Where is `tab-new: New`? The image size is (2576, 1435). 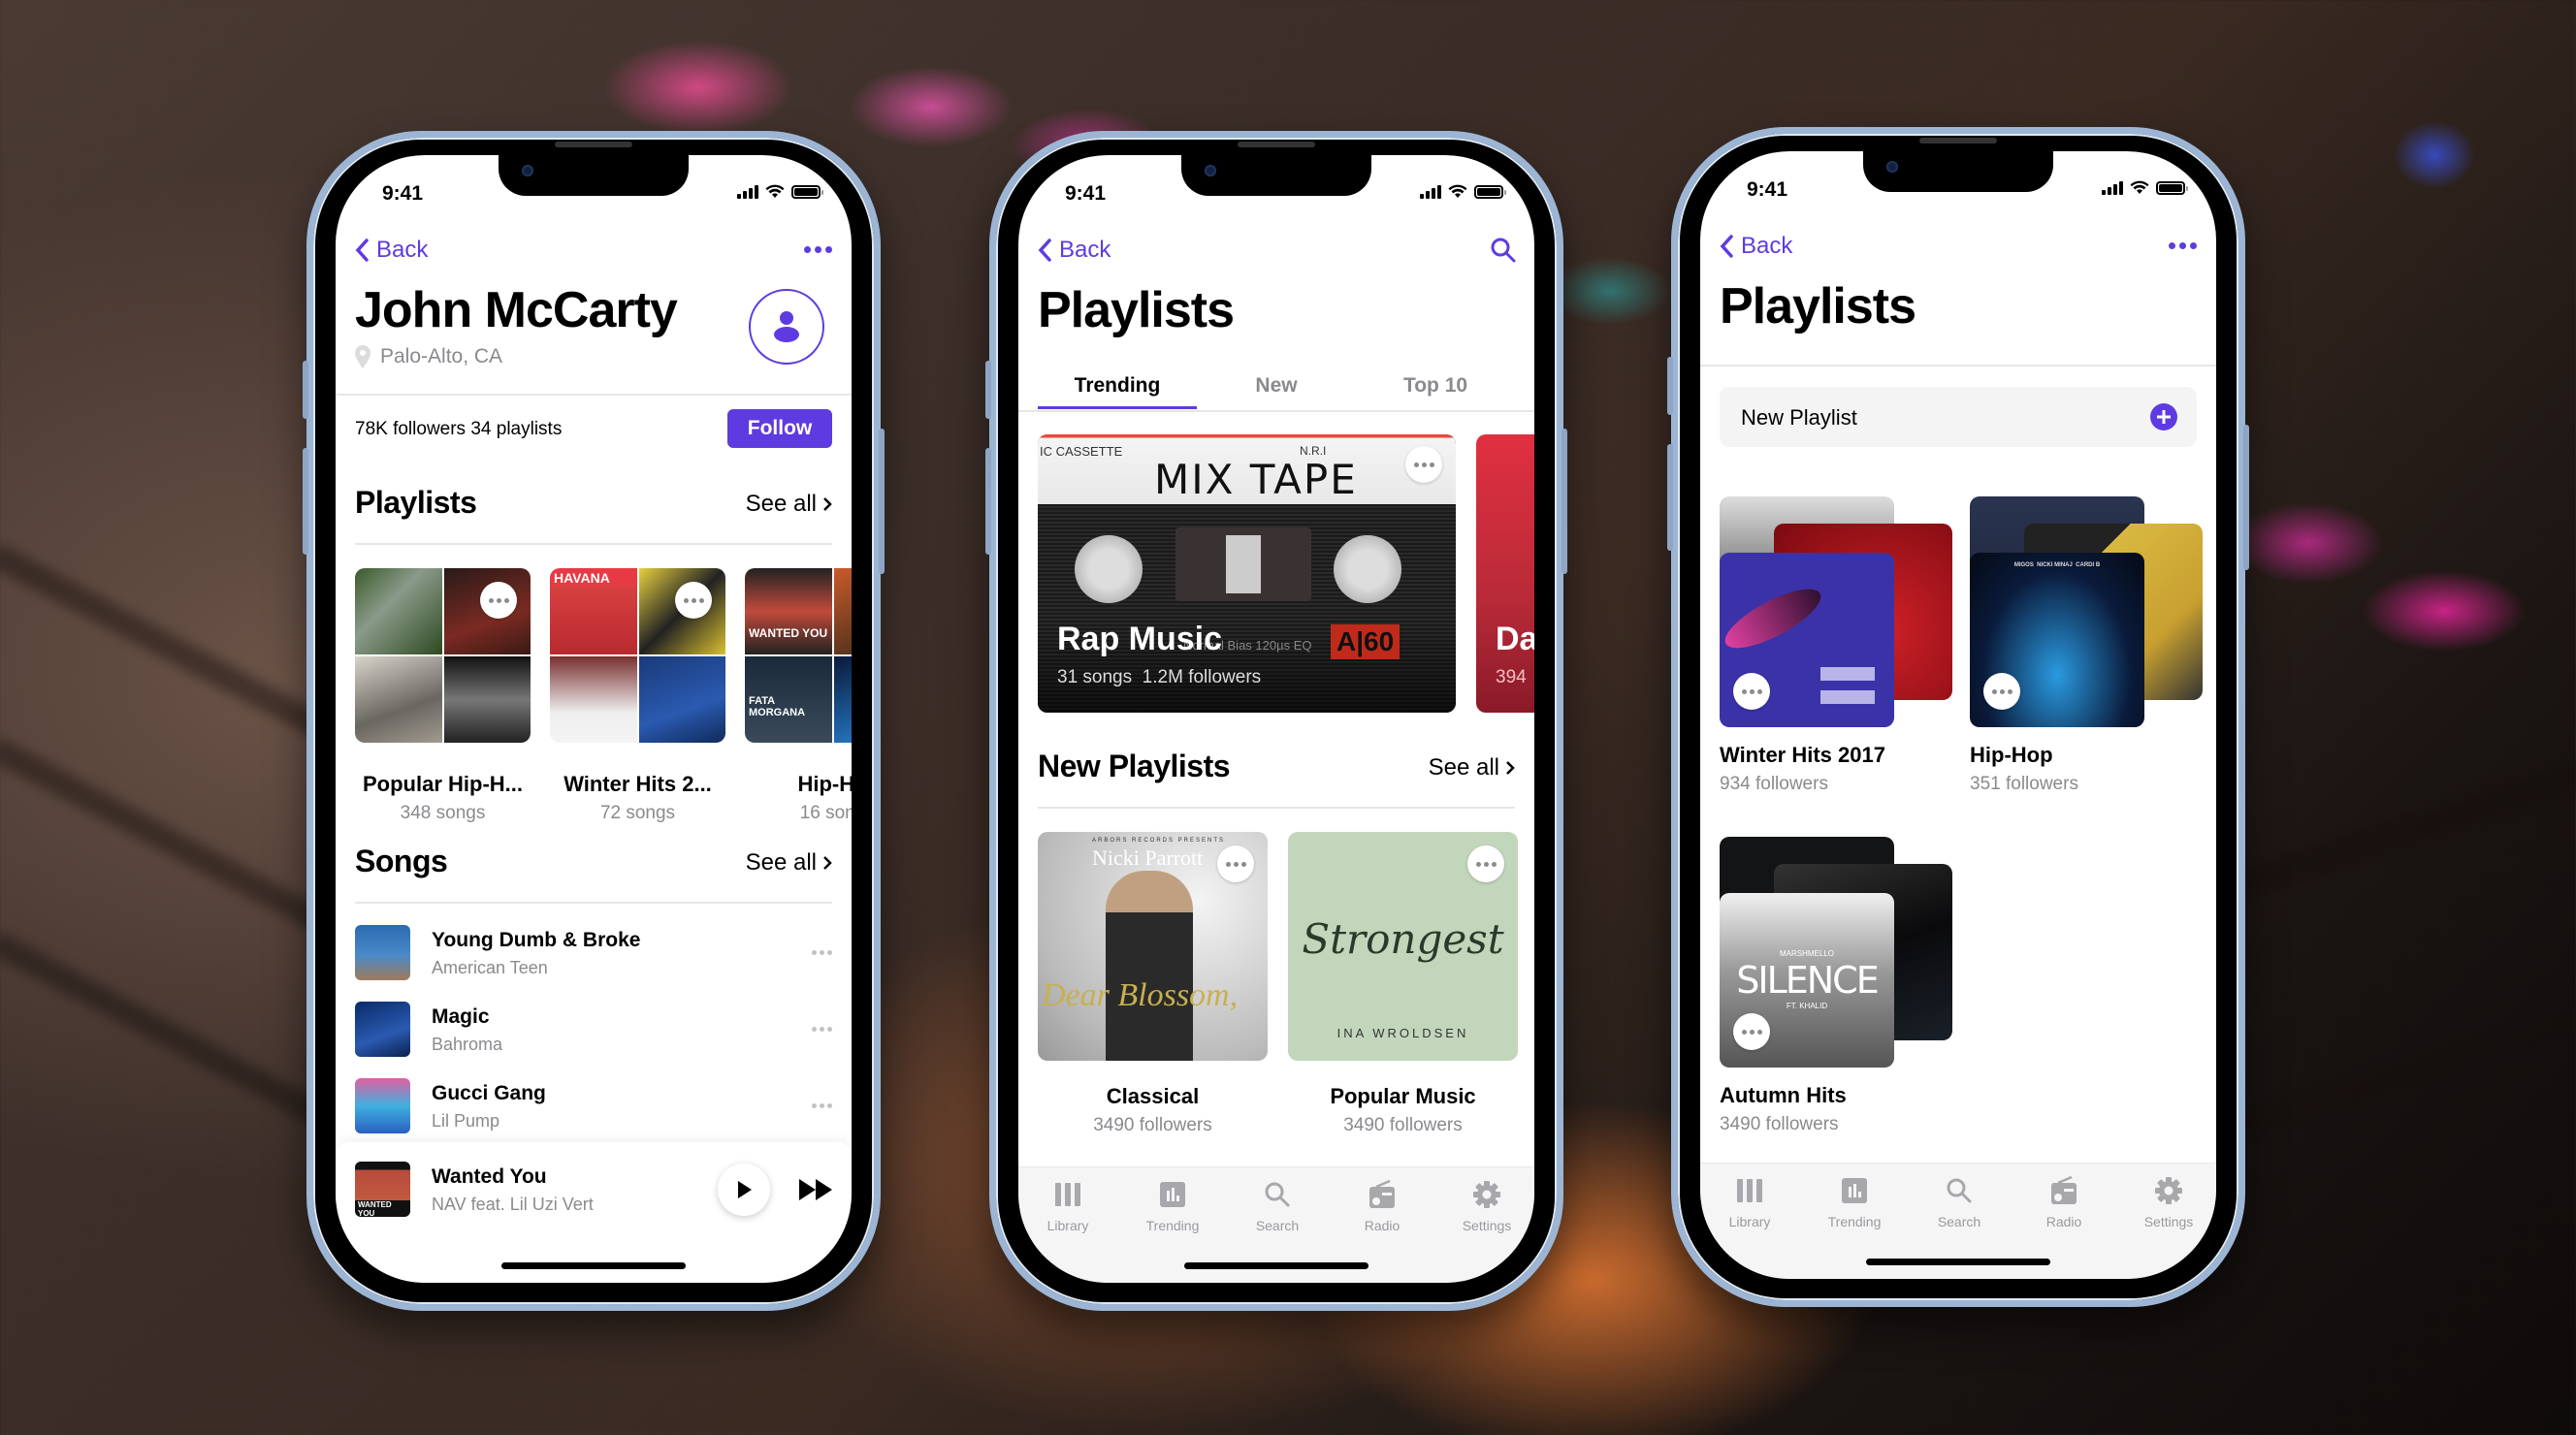 tab-new: New is located at coordinates (1276, 386).